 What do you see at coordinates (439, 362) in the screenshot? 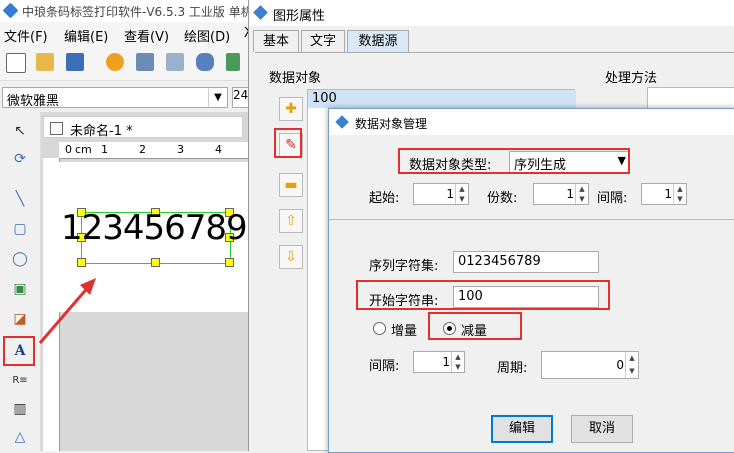
I see `step-spinner: 1 ▲ ▼` at bounding box center [439, 362].